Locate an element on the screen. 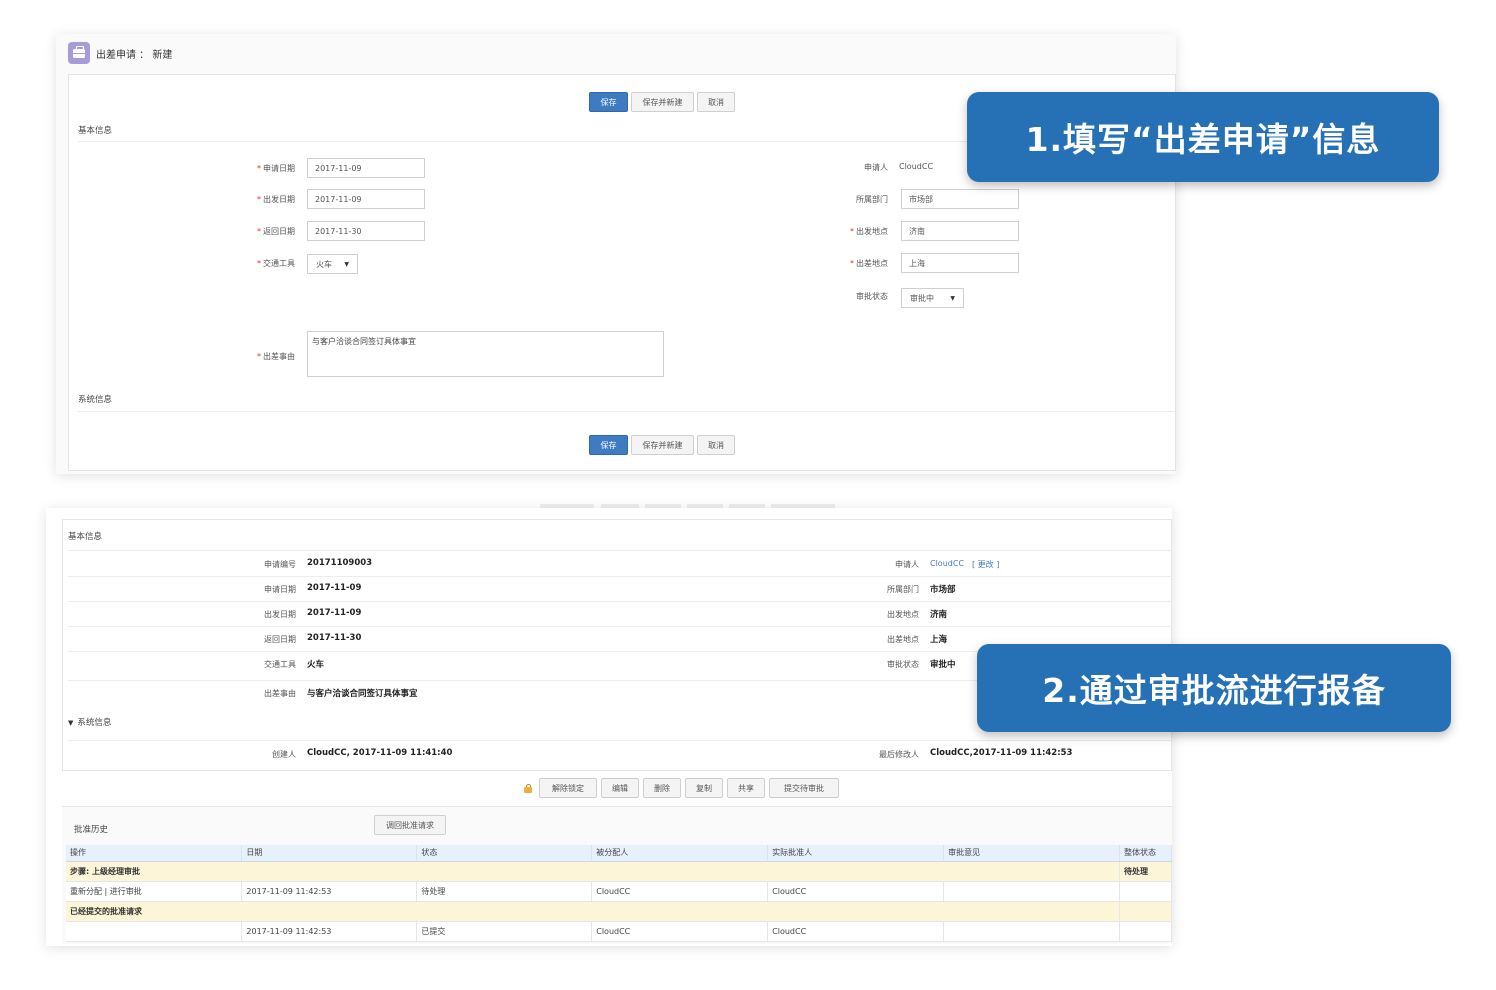  depart-date-label: 出发日期 is located at coordinates (280, 614).